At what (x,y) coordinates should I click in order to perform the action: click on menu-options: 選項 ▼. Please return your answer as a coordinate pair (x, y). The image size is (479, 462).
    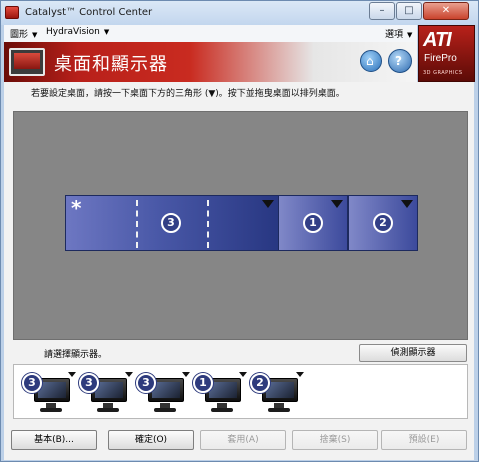
    Looking at the image, I should click on (398, 33).